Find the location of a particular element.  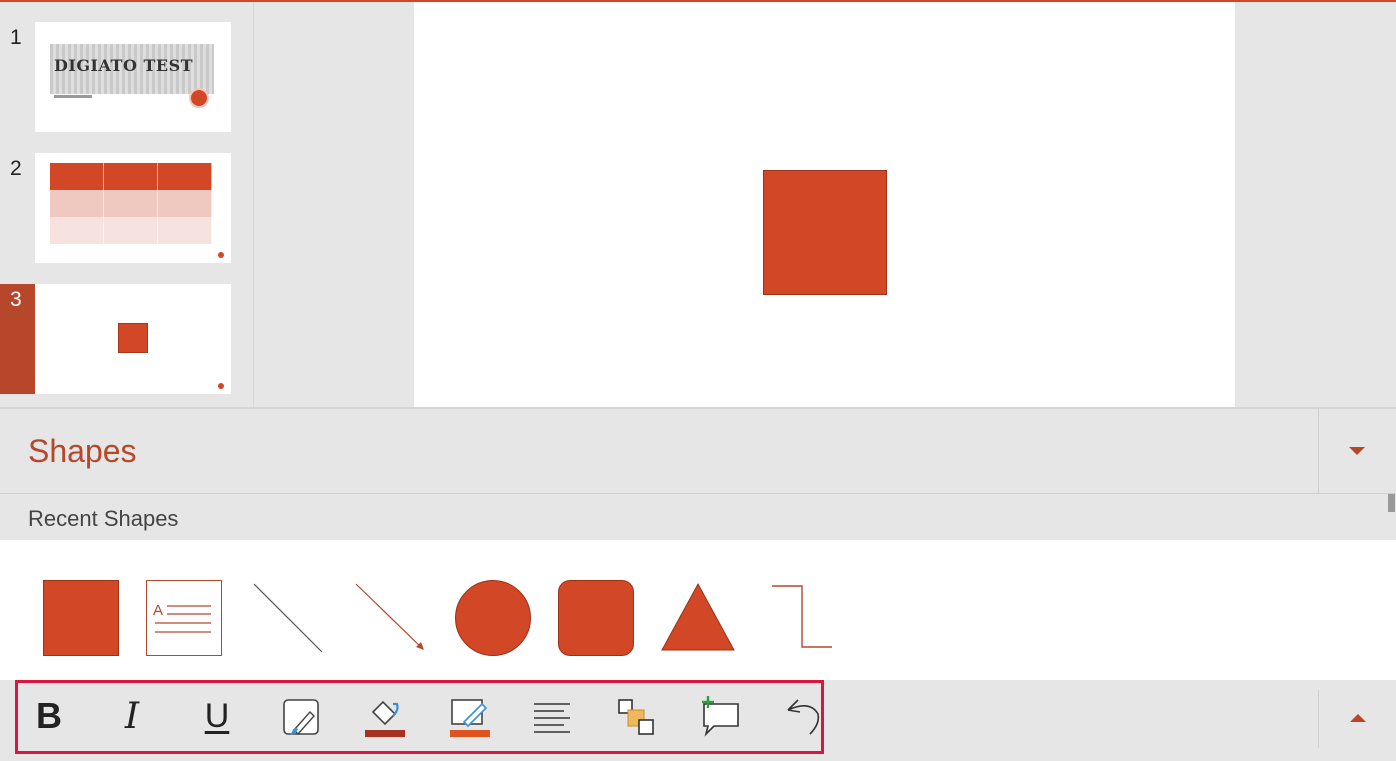

shape-style-button is located at coordinates (302, 716).